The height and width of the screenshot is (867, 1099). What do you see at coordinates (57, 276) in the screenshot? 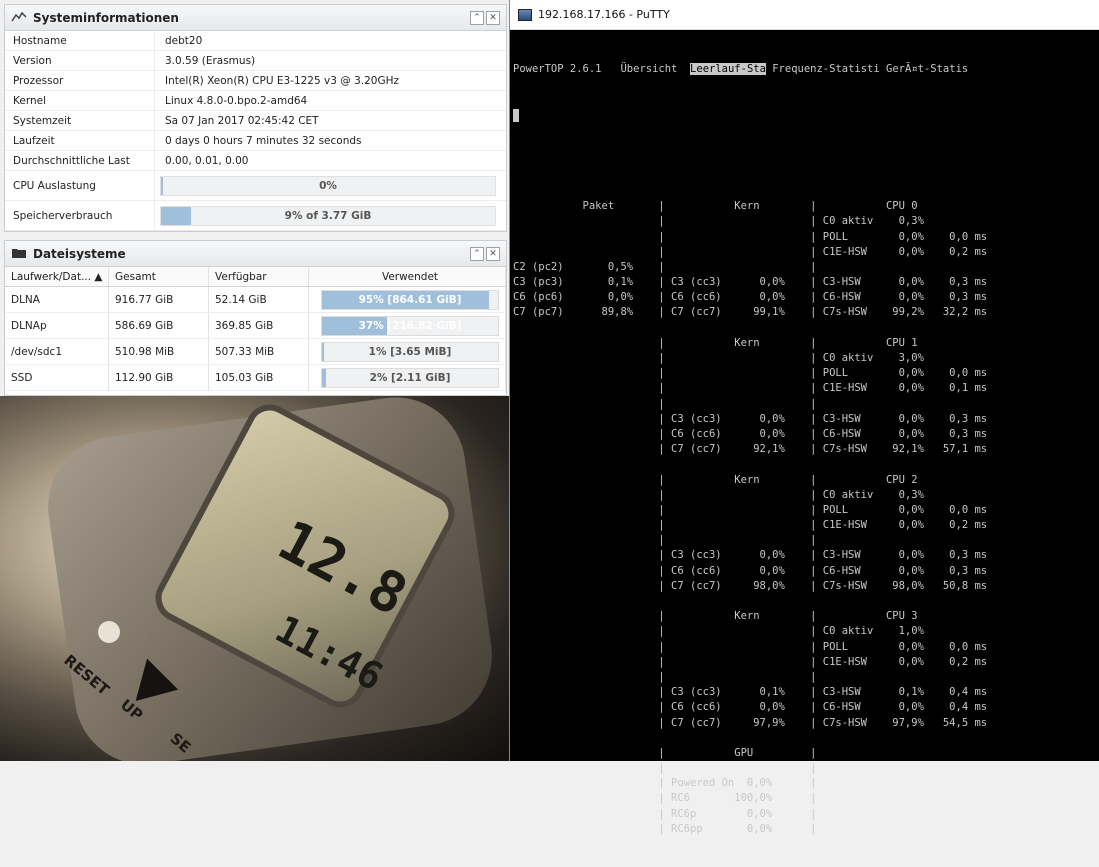
I see `column-header-drive: Laufwerk/Dat... ▲` at bounding box center [57, 276].